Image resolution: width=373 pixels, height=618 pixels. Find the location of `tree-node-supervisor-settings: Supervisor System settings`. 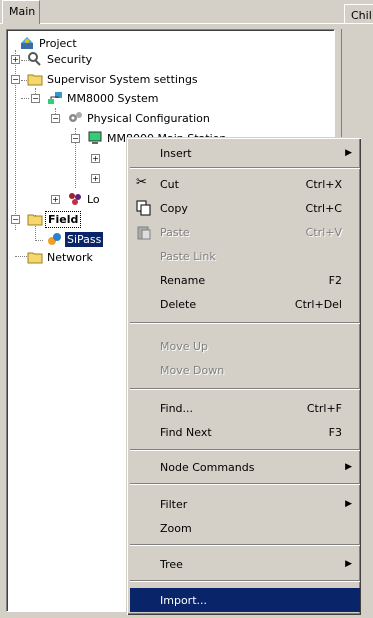

tree-node-supervisor-settings: Supervisor System settings is located at coordinates (113, 79).